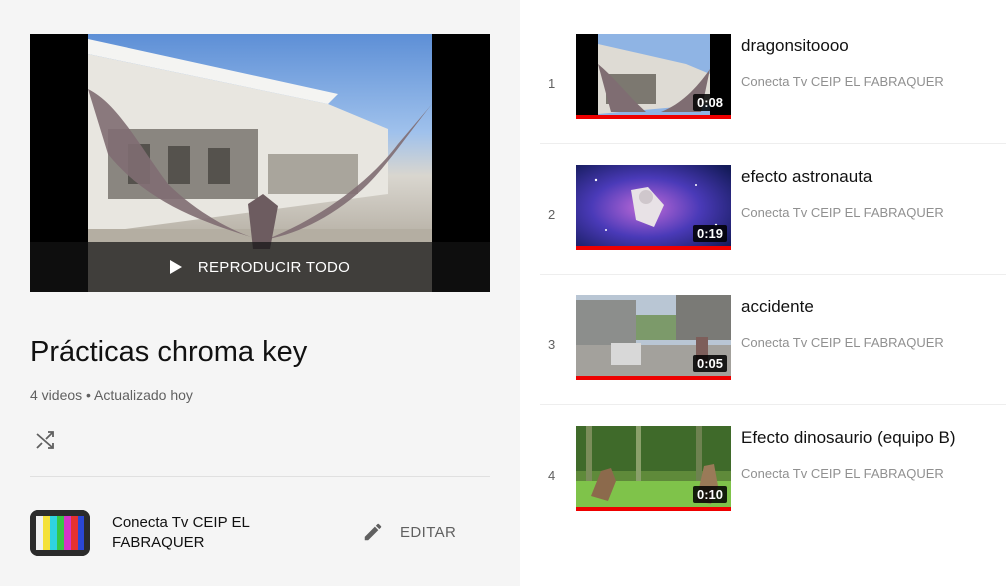  What do you see at coordinates (709, 494) in the screenshot?
I see `video-duration: 0:10` at bounding box center [709, 494].